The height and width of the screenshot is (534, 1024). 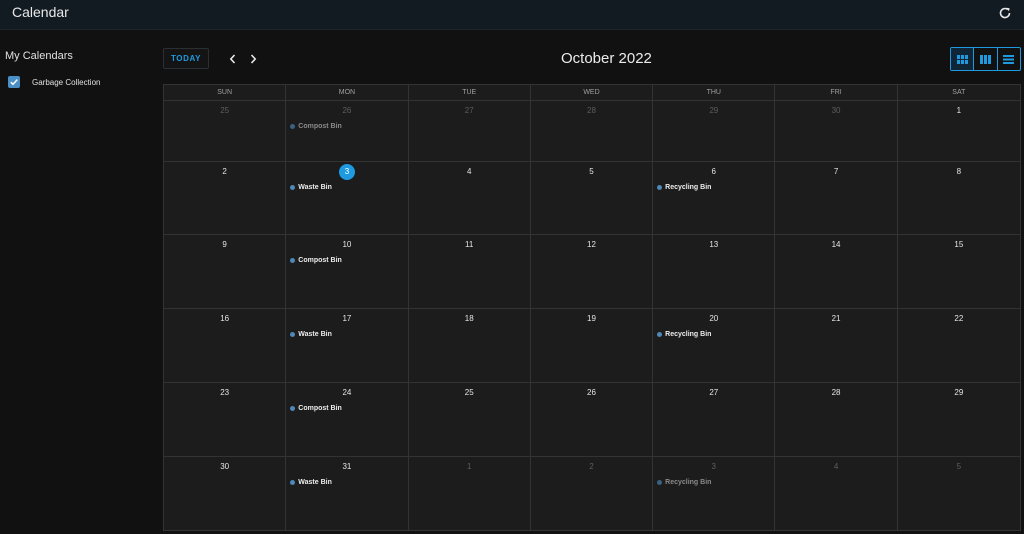 What do you see at coordinates (592, 92) in the screenshot?
I see `weekday-label: WED` at bounding box center [592, 92].